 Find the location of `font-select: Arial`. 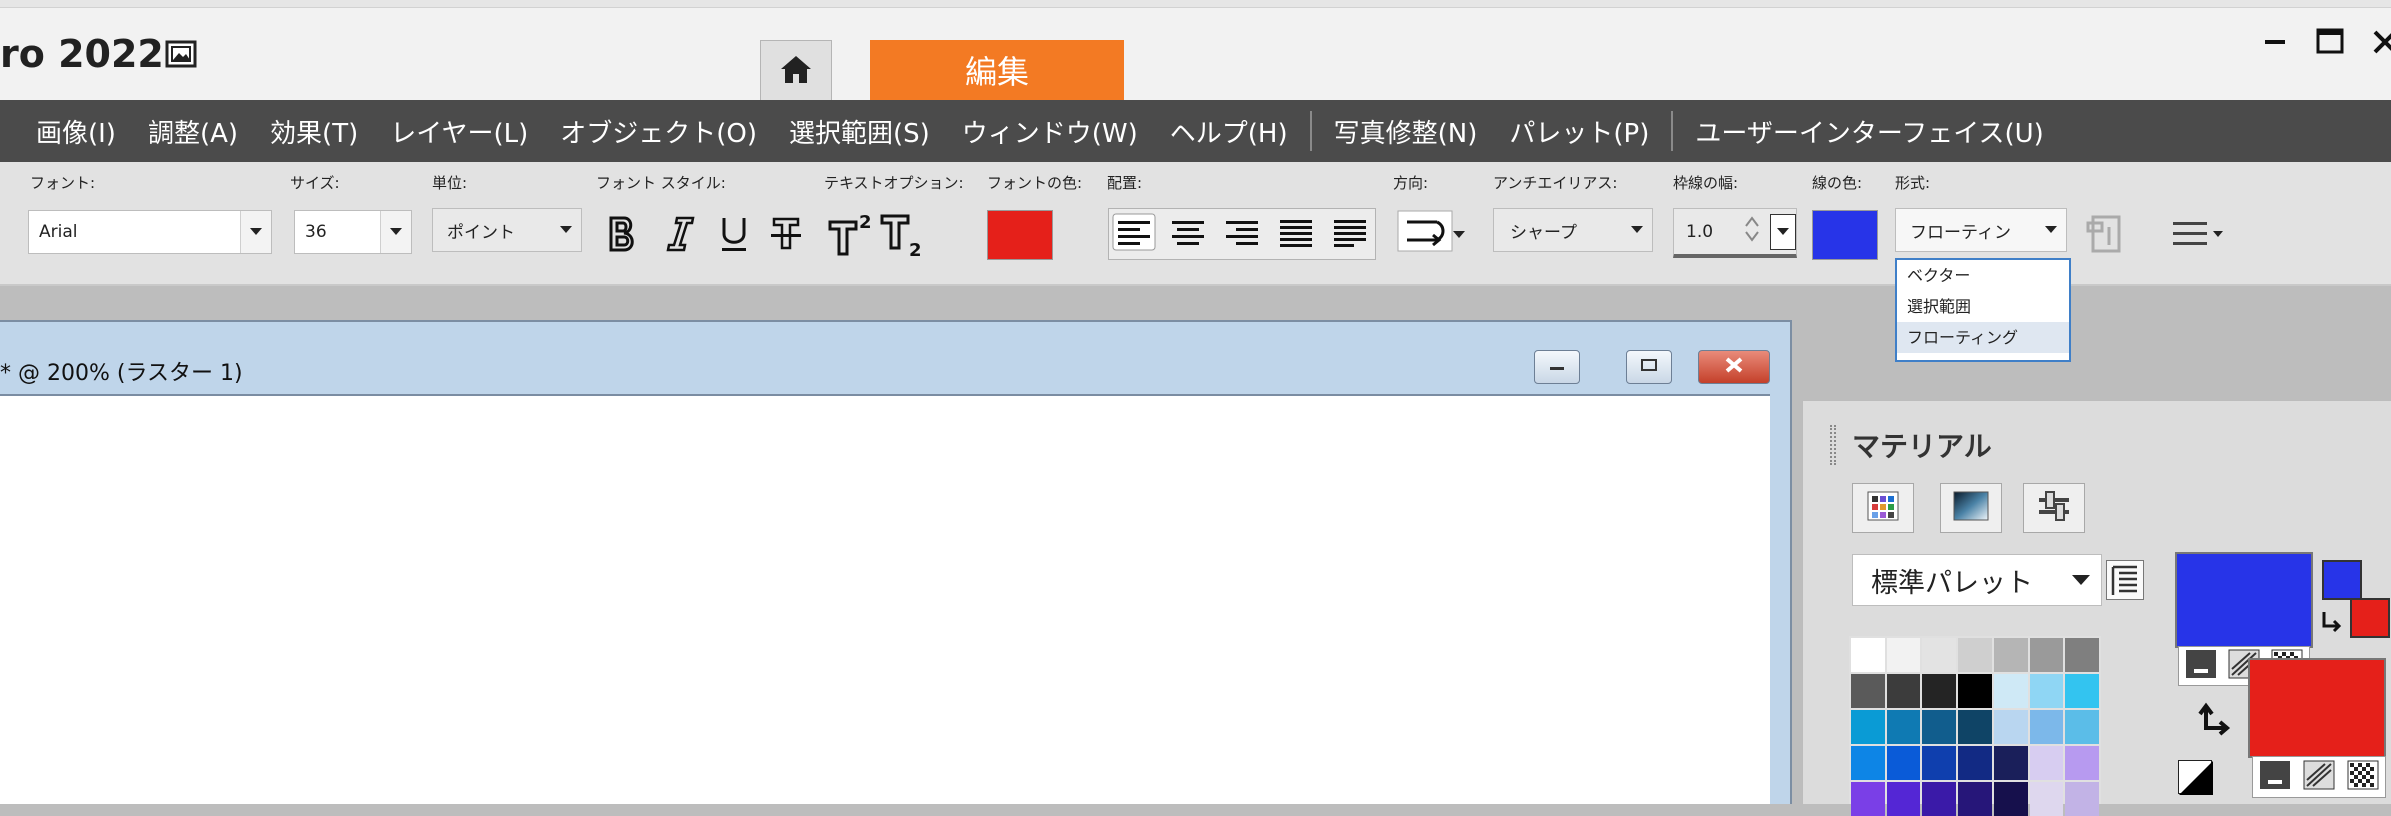

font-select: Arial is located at coordinates (150, 232).